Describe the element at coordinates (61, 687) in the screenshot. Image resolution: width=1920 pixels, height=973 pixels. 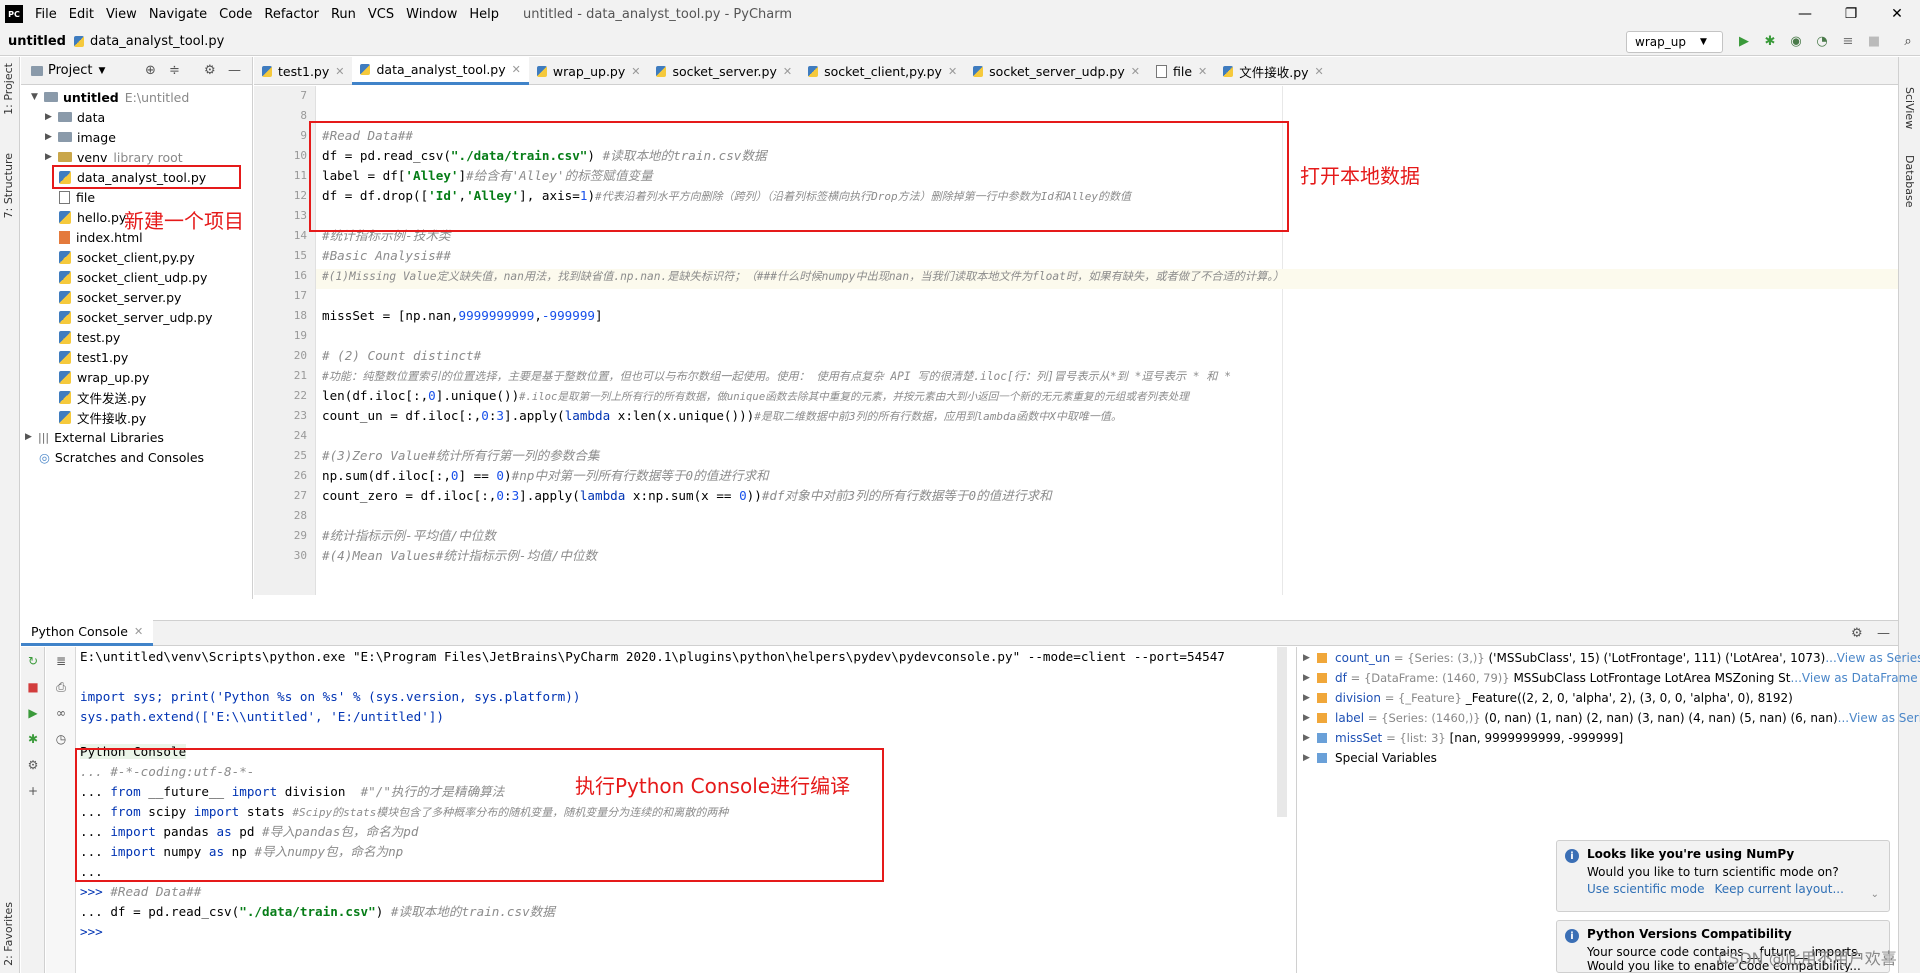
I see `print-icon: ⎙` at that location.